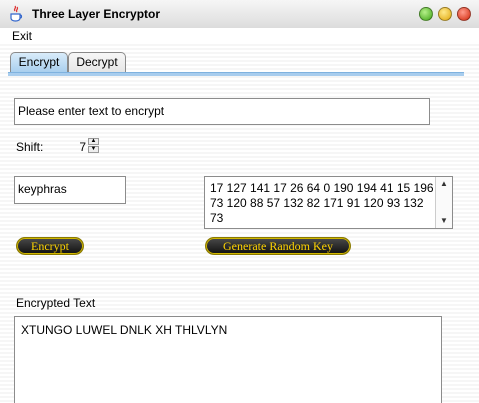  I want to click on shift-spinner: ▲ ▼, so click(93, 146).